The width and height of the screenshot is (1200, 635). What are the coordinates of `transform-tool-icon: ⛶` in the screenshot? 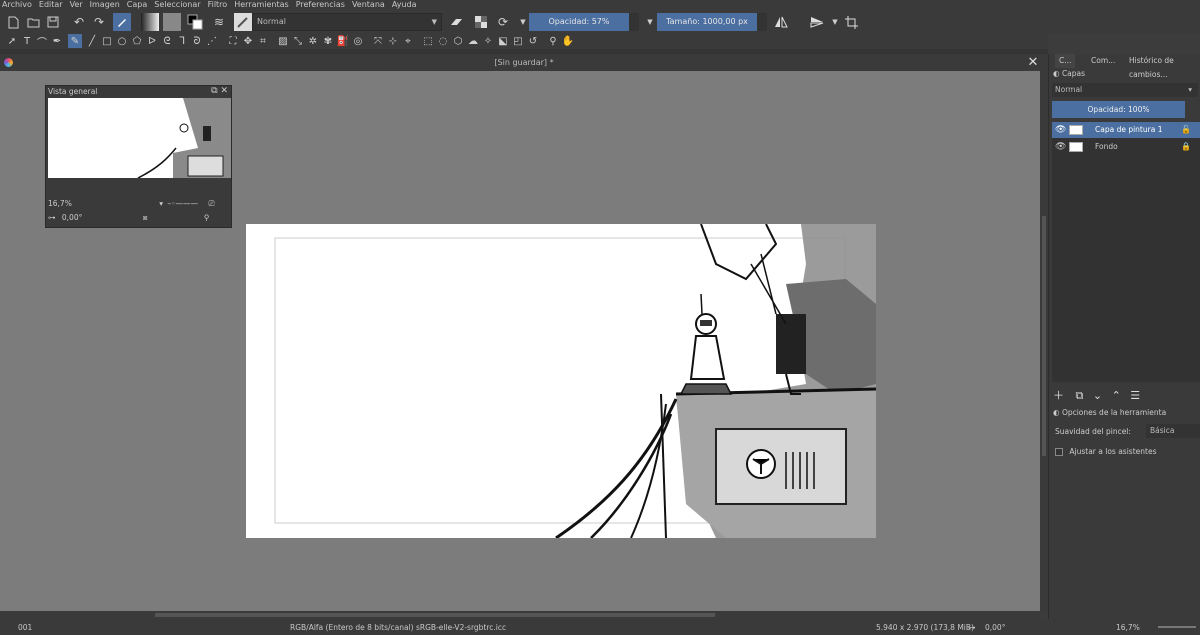 It's located at (233, 41).